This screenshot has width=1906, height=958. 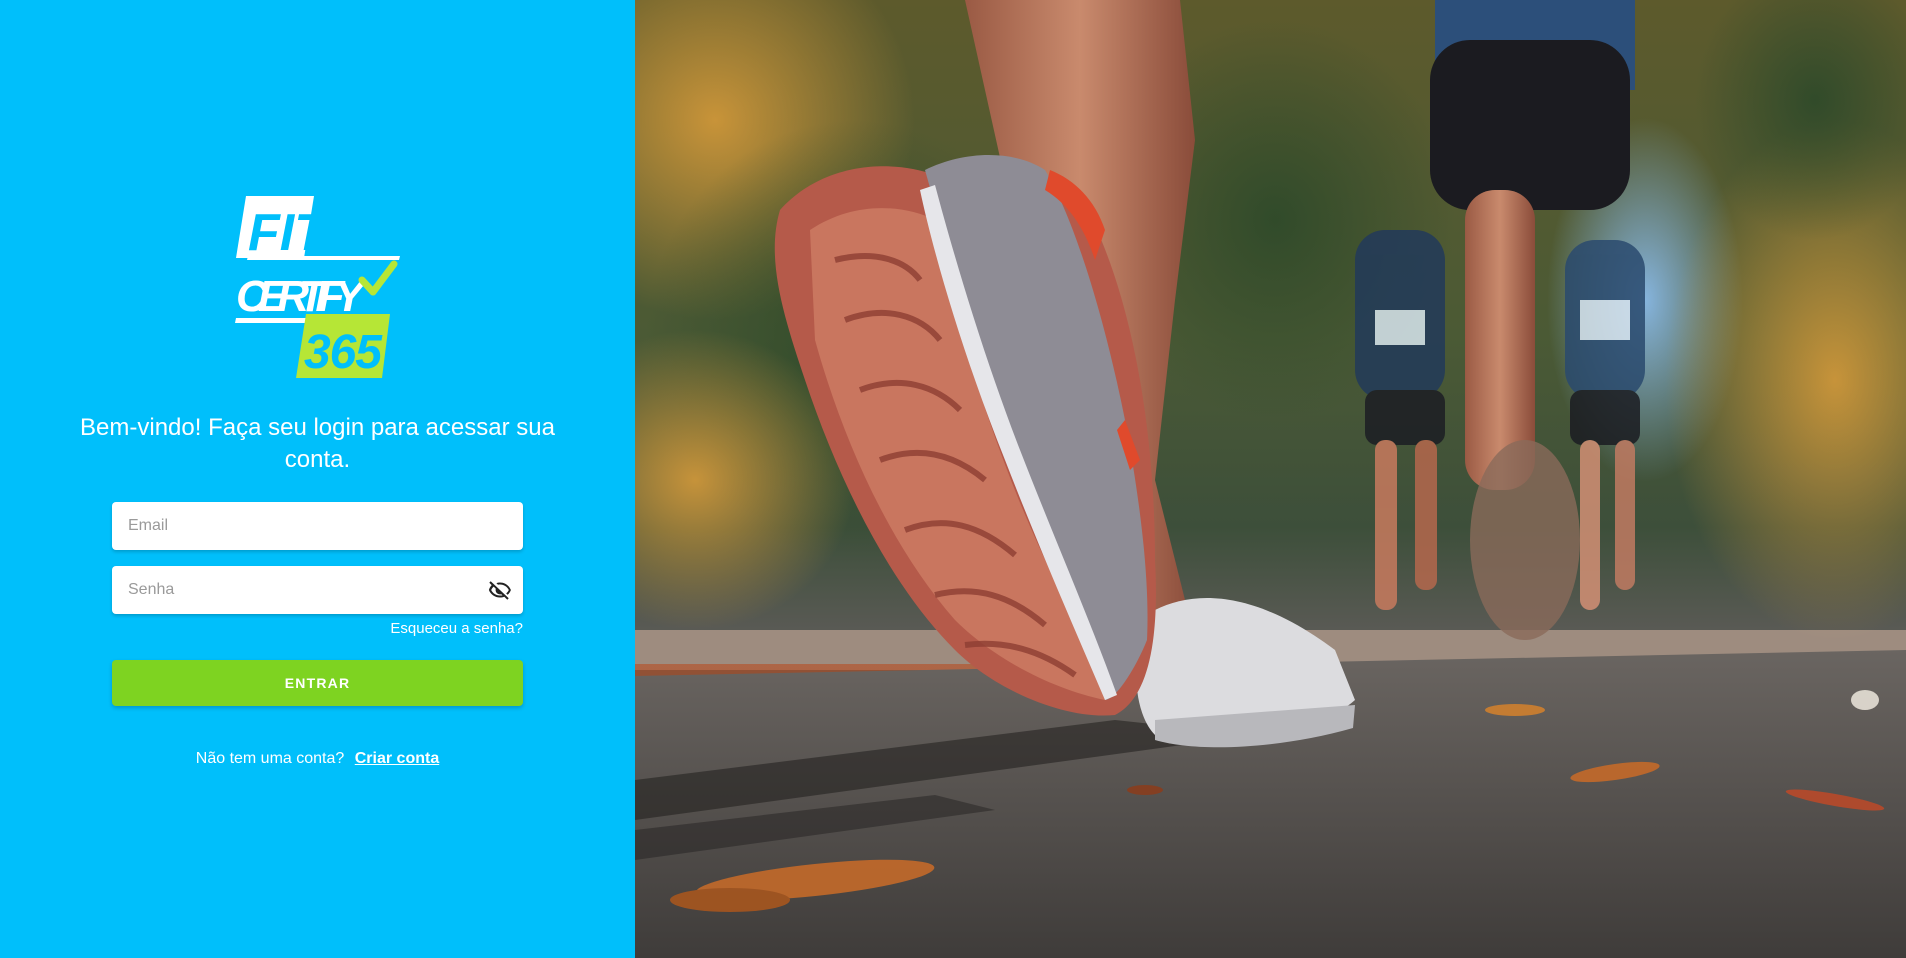 What do you see at coordinates (343, 352) in the screenshot?
I see `logo-line-365: 365` at bounding box center [343, 352].